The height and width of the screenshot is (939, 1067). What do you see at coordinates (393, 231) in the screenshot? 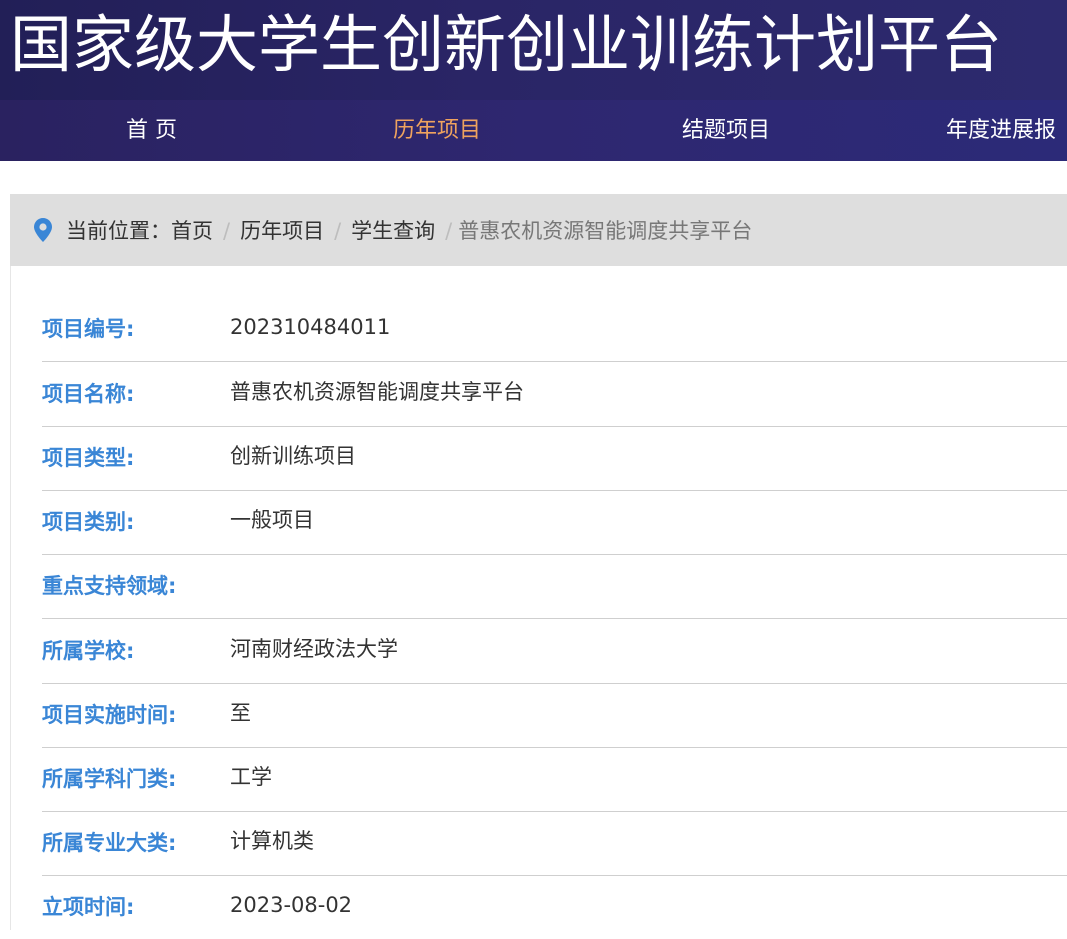
I see `breadcrumb-student-query: 学生查询` at bounding box center [393, 231].